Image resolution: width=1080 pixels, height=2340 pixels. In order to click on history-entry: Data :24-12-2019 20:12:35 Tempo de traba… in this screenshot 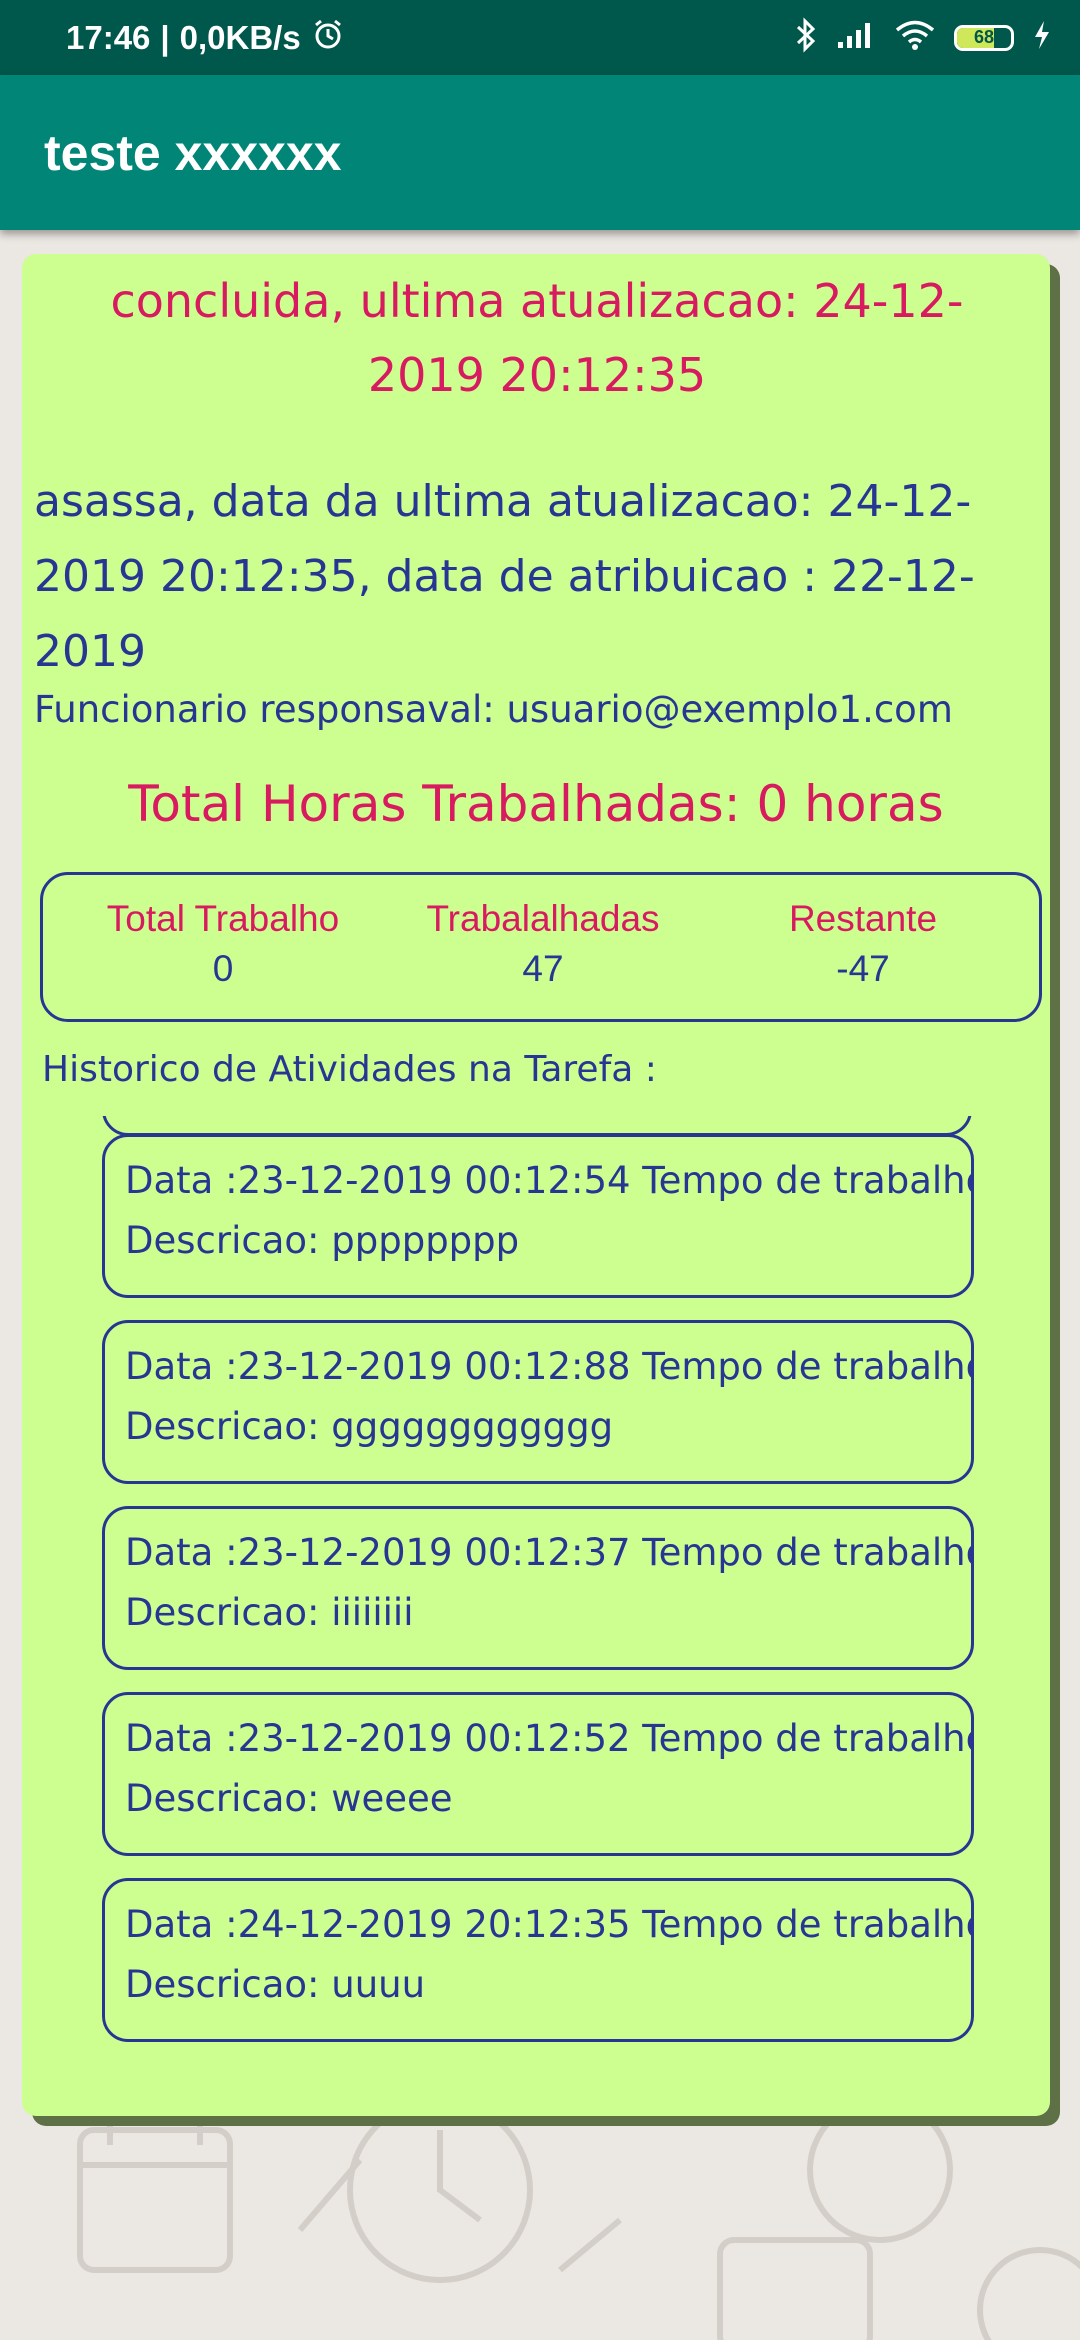, I will do `click(538, 1960)`.